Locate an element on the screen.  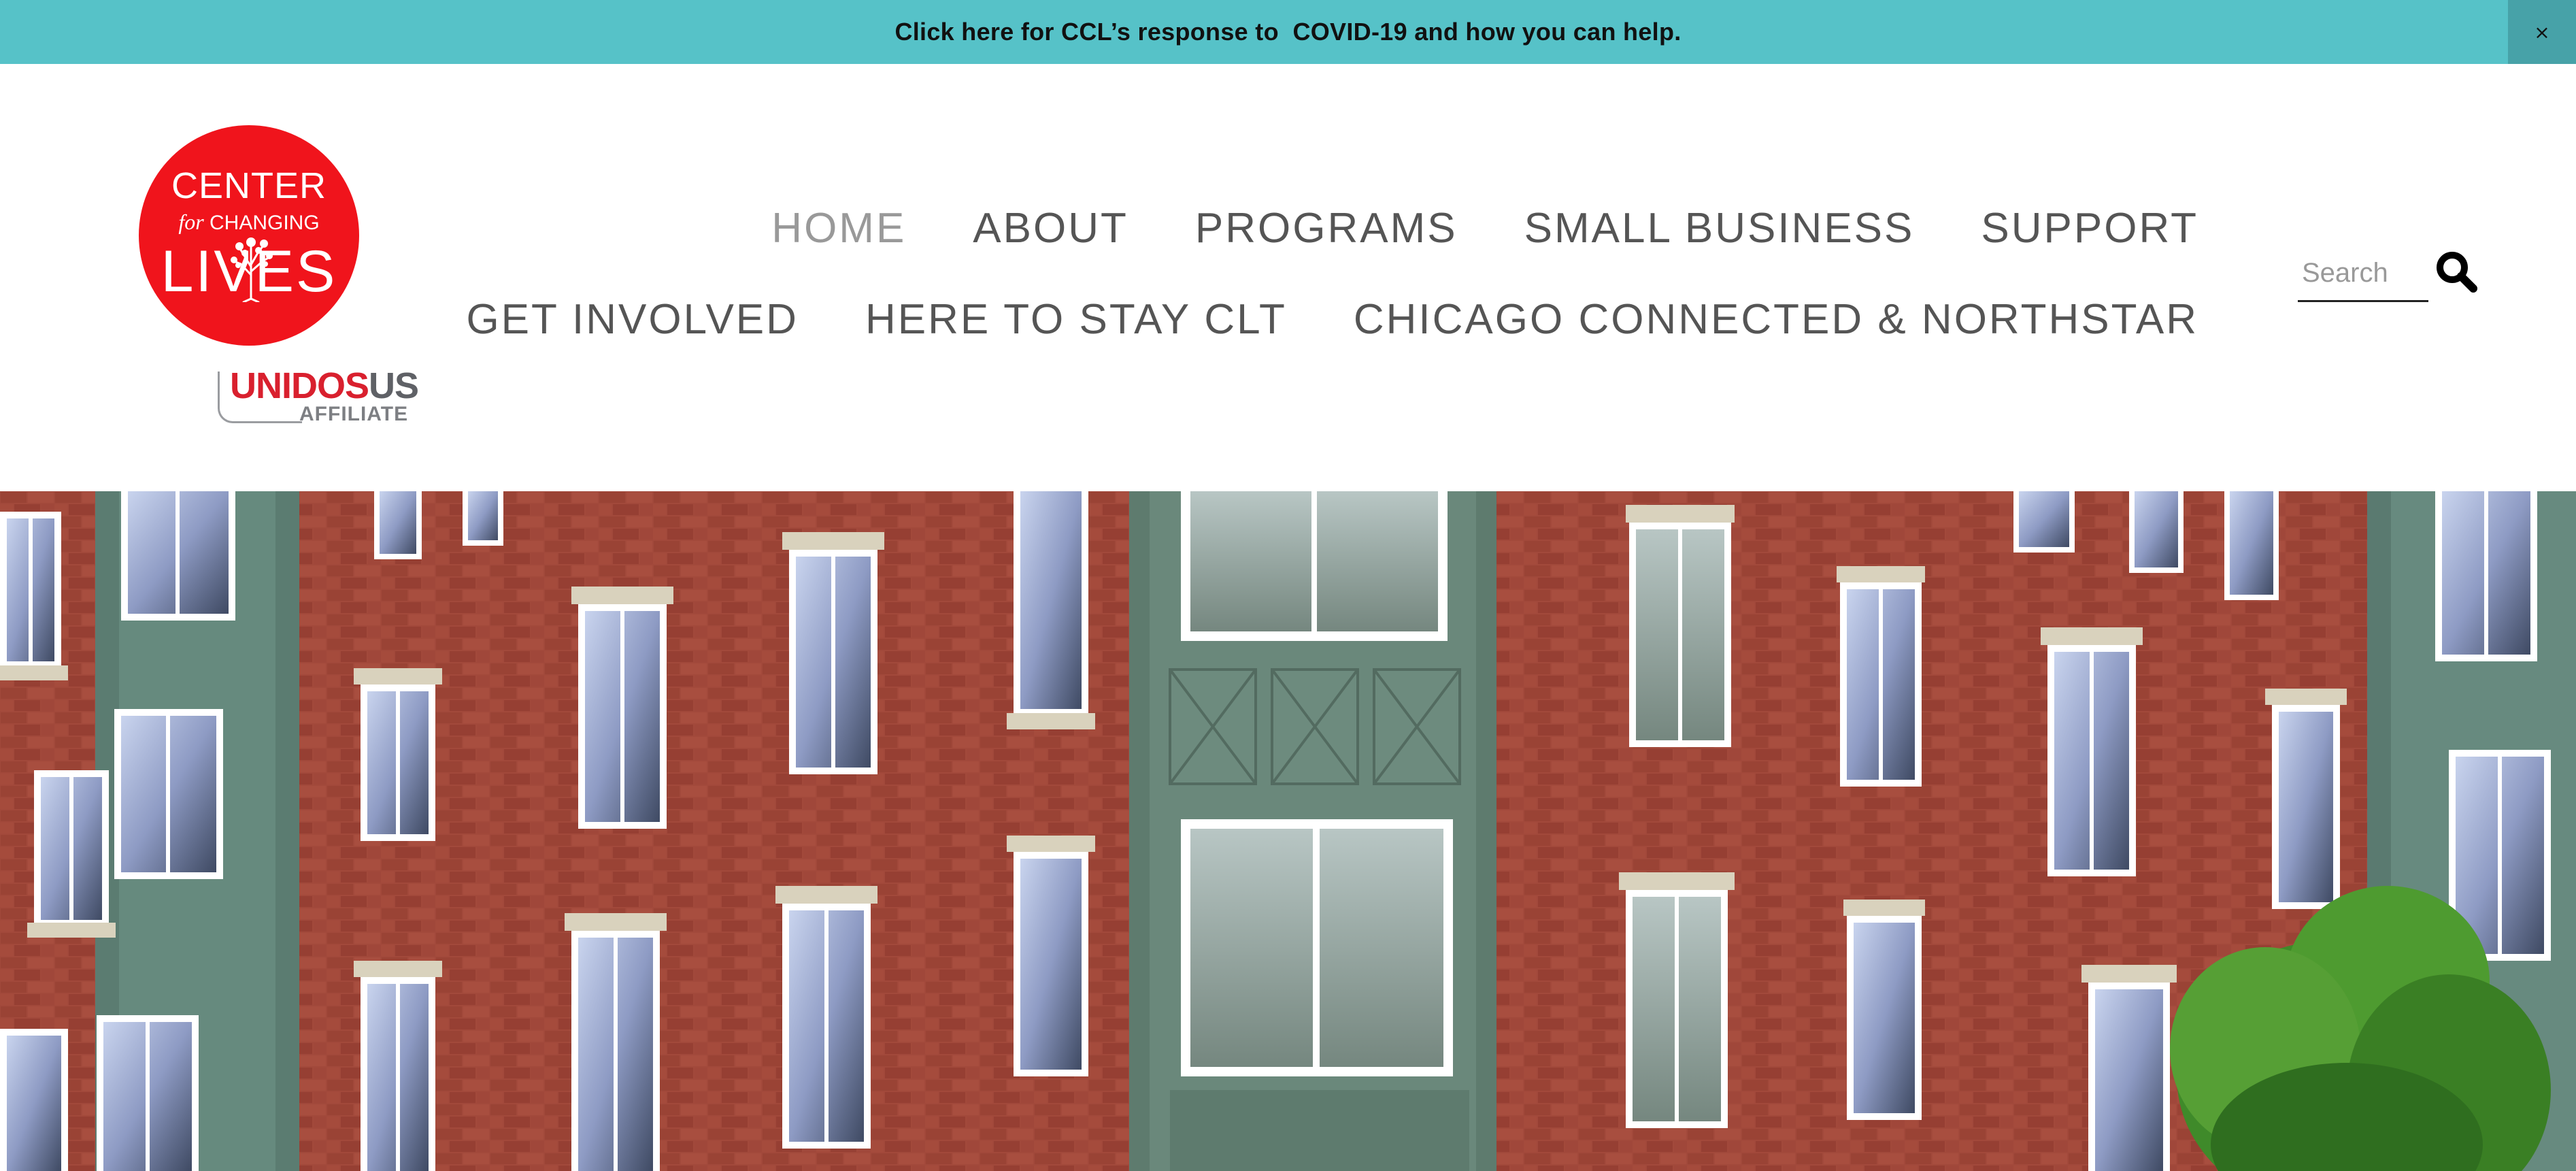
logo-line-changing: for CHANGING is located at coordinates (249, 222).